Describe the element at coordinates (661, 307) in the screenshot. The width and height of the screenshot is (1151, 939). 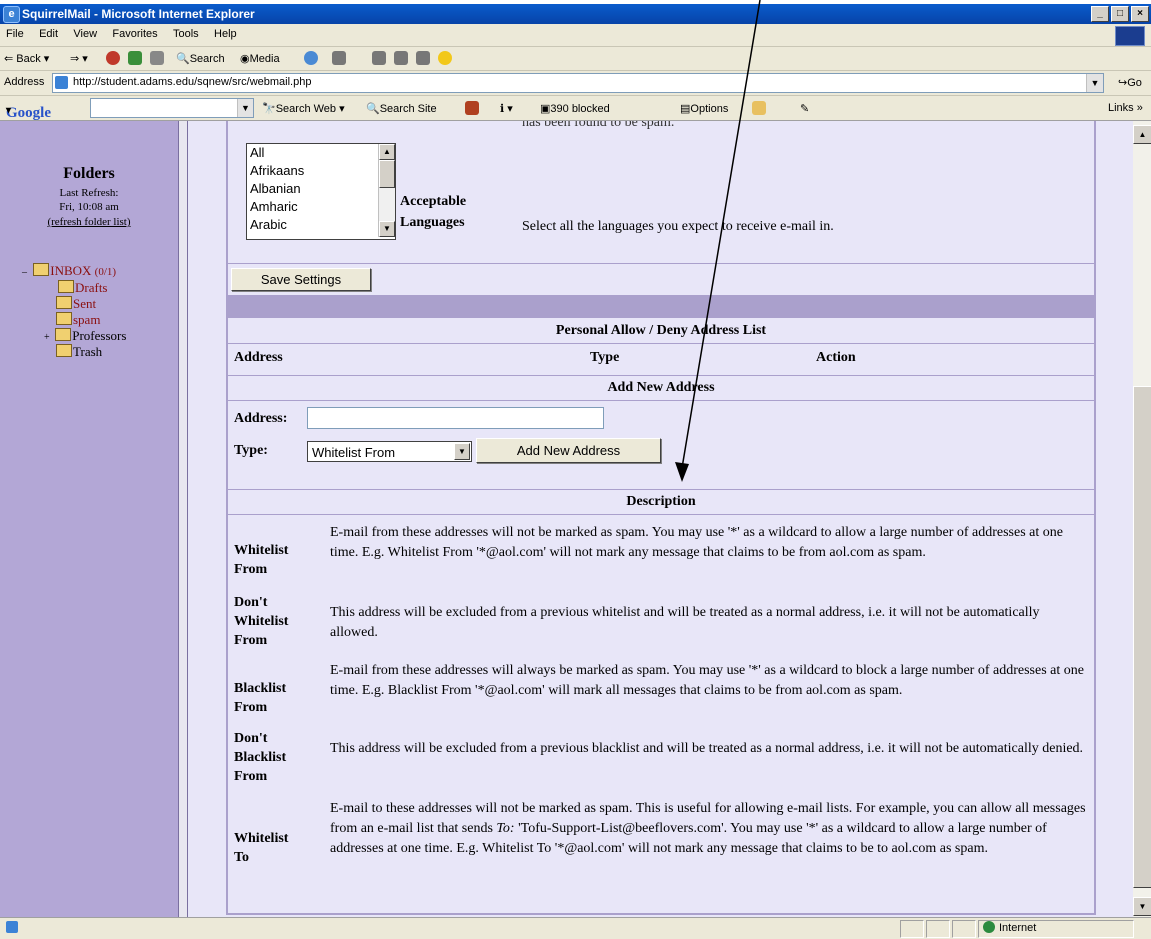
I see `section-separator` at that location.